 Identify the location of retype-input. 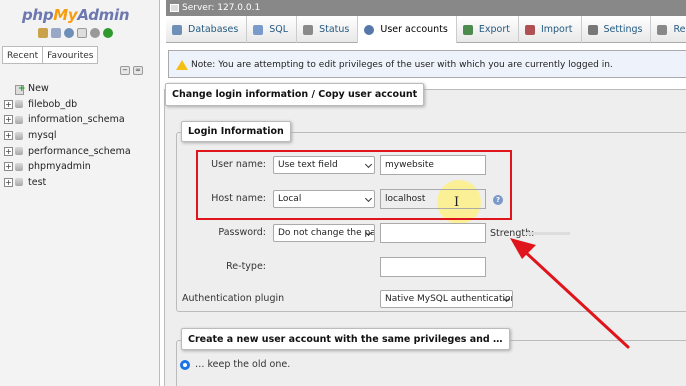
(433, 267).